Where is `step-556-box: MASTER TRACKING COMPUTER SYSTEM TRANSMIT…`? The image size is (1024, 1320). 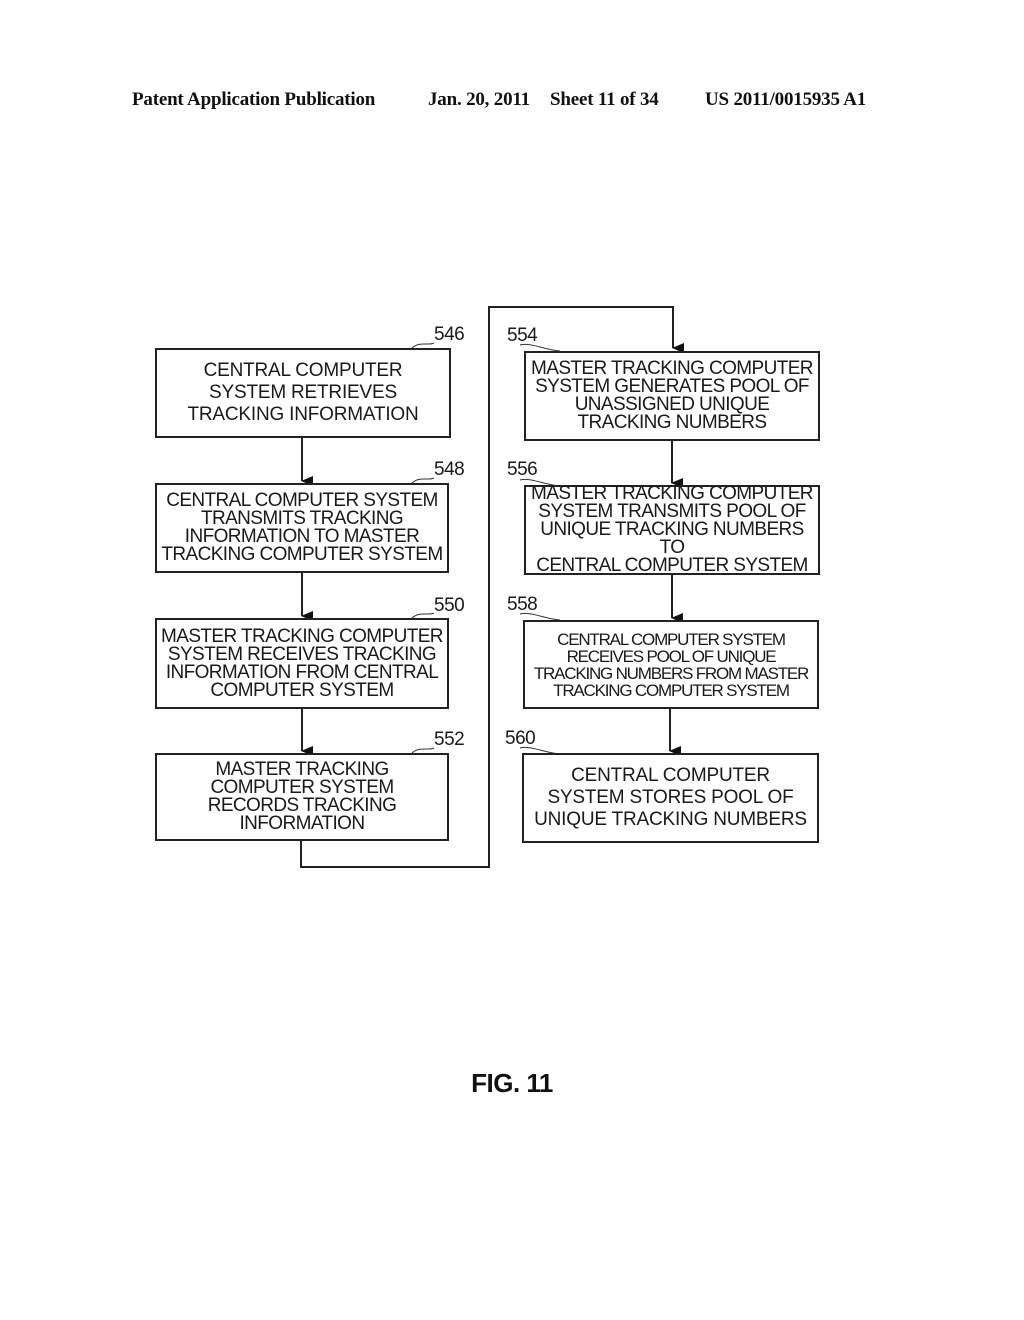 step-556-box: MASTER TRACKING COMPUTER SYSTEM TRANSMIT… is located at coordinates (672, 529).